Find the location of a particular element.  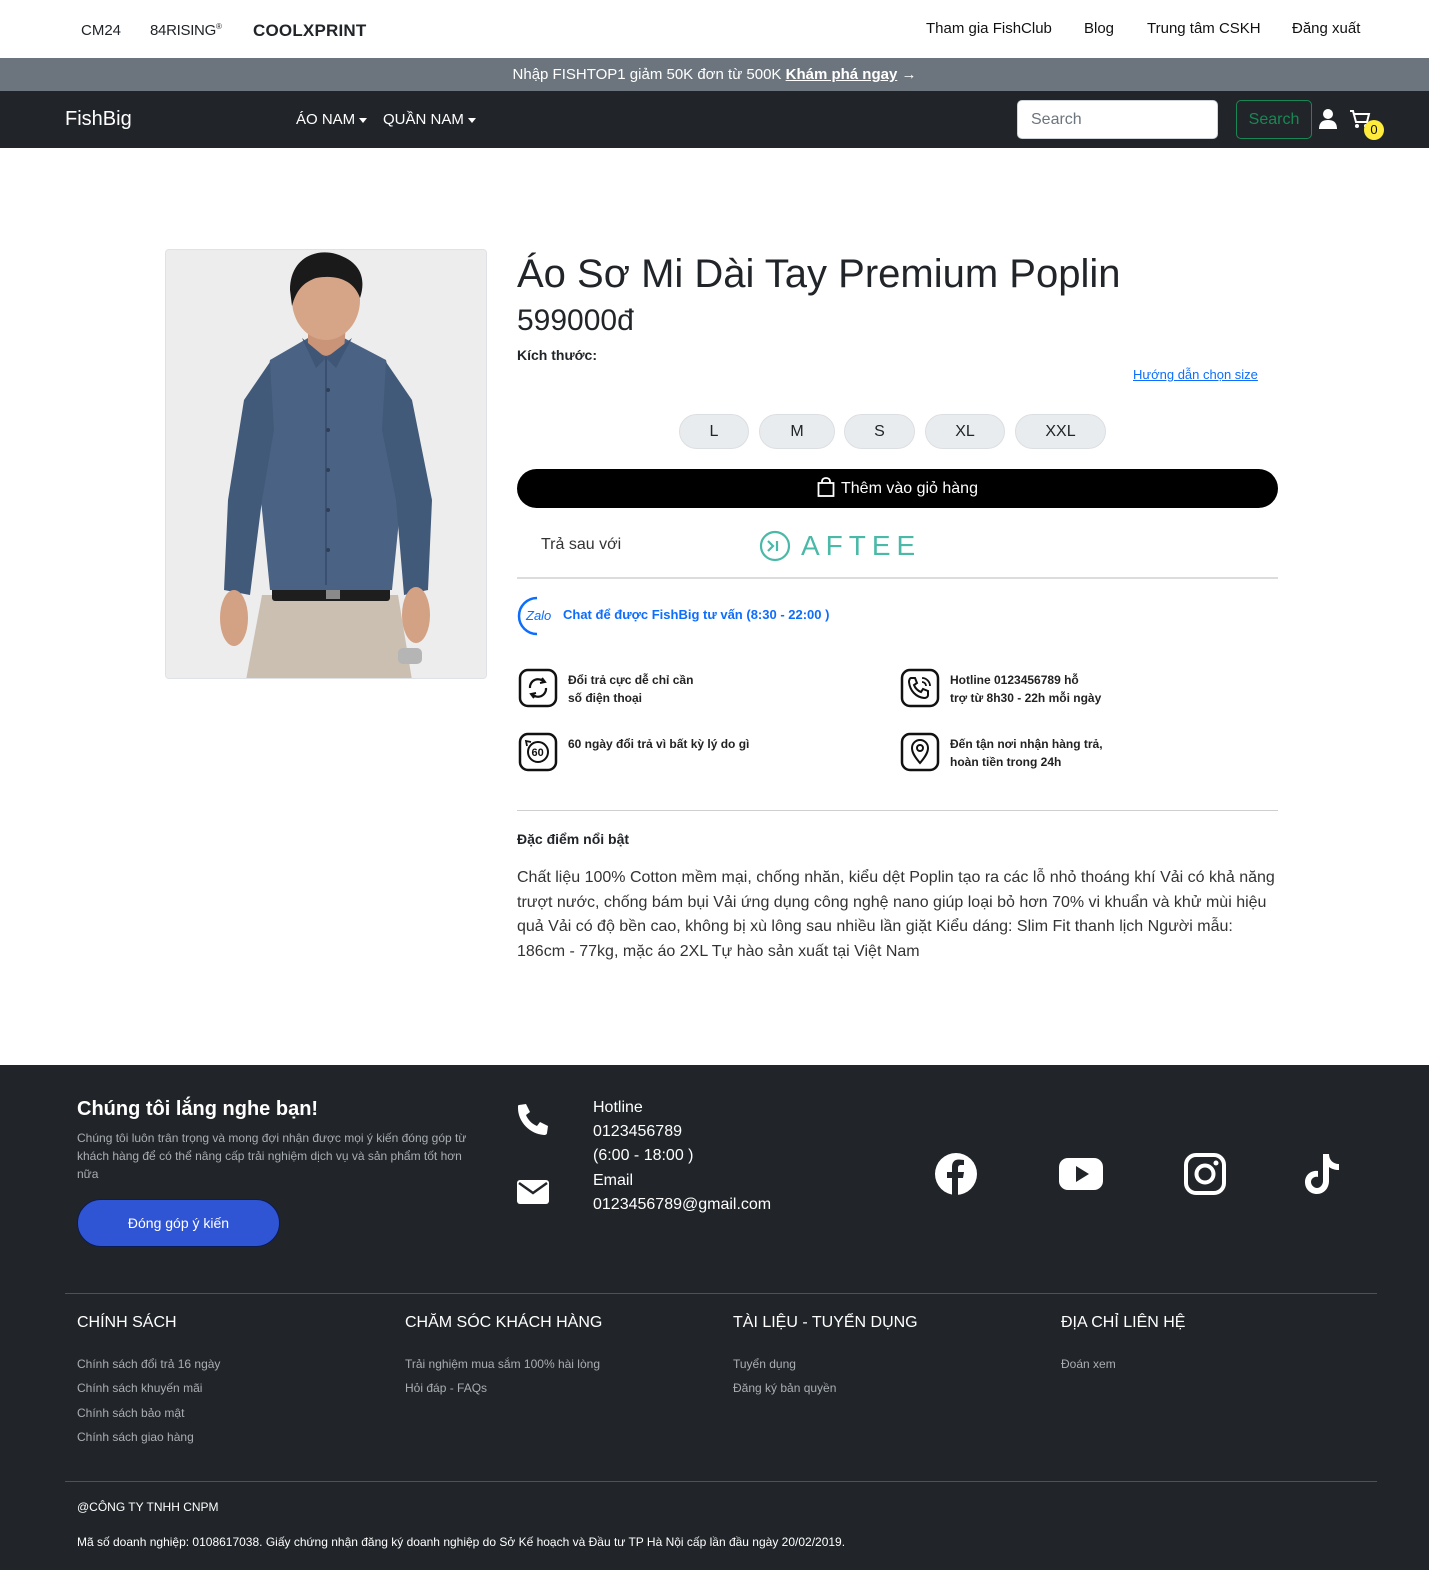

footer-link: Hỏi đáp - FAQs is located at coordinates (446, 1388).